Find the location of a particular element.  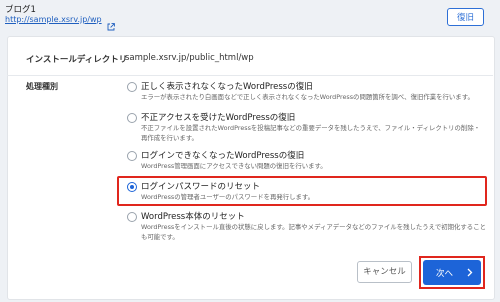

option-title: ログインできなくなったWordPressの復旧 is located at coordinates (223, 156).